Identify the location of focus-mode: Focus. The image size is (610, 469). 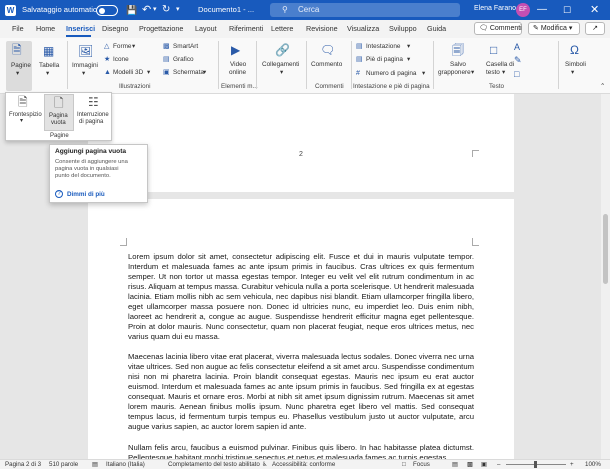
(421, 464).